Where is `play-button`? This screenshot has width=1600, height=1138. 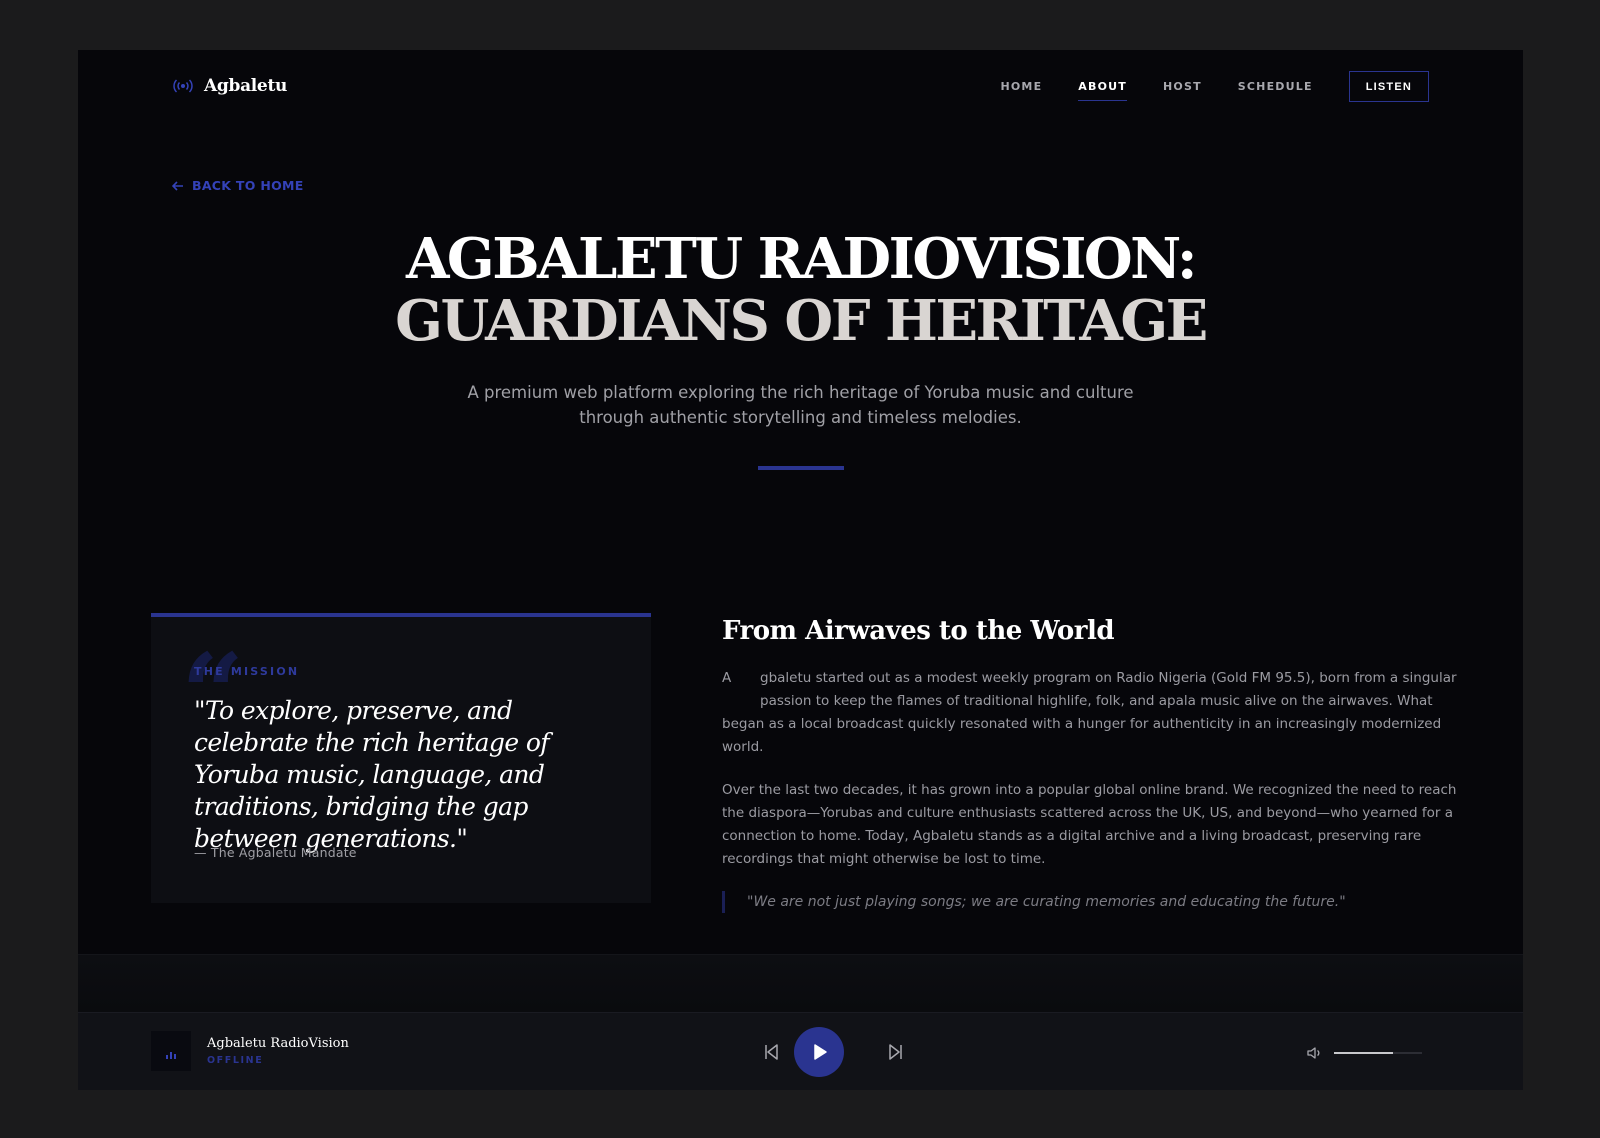
play-button is located at coordinates (819, 1052).